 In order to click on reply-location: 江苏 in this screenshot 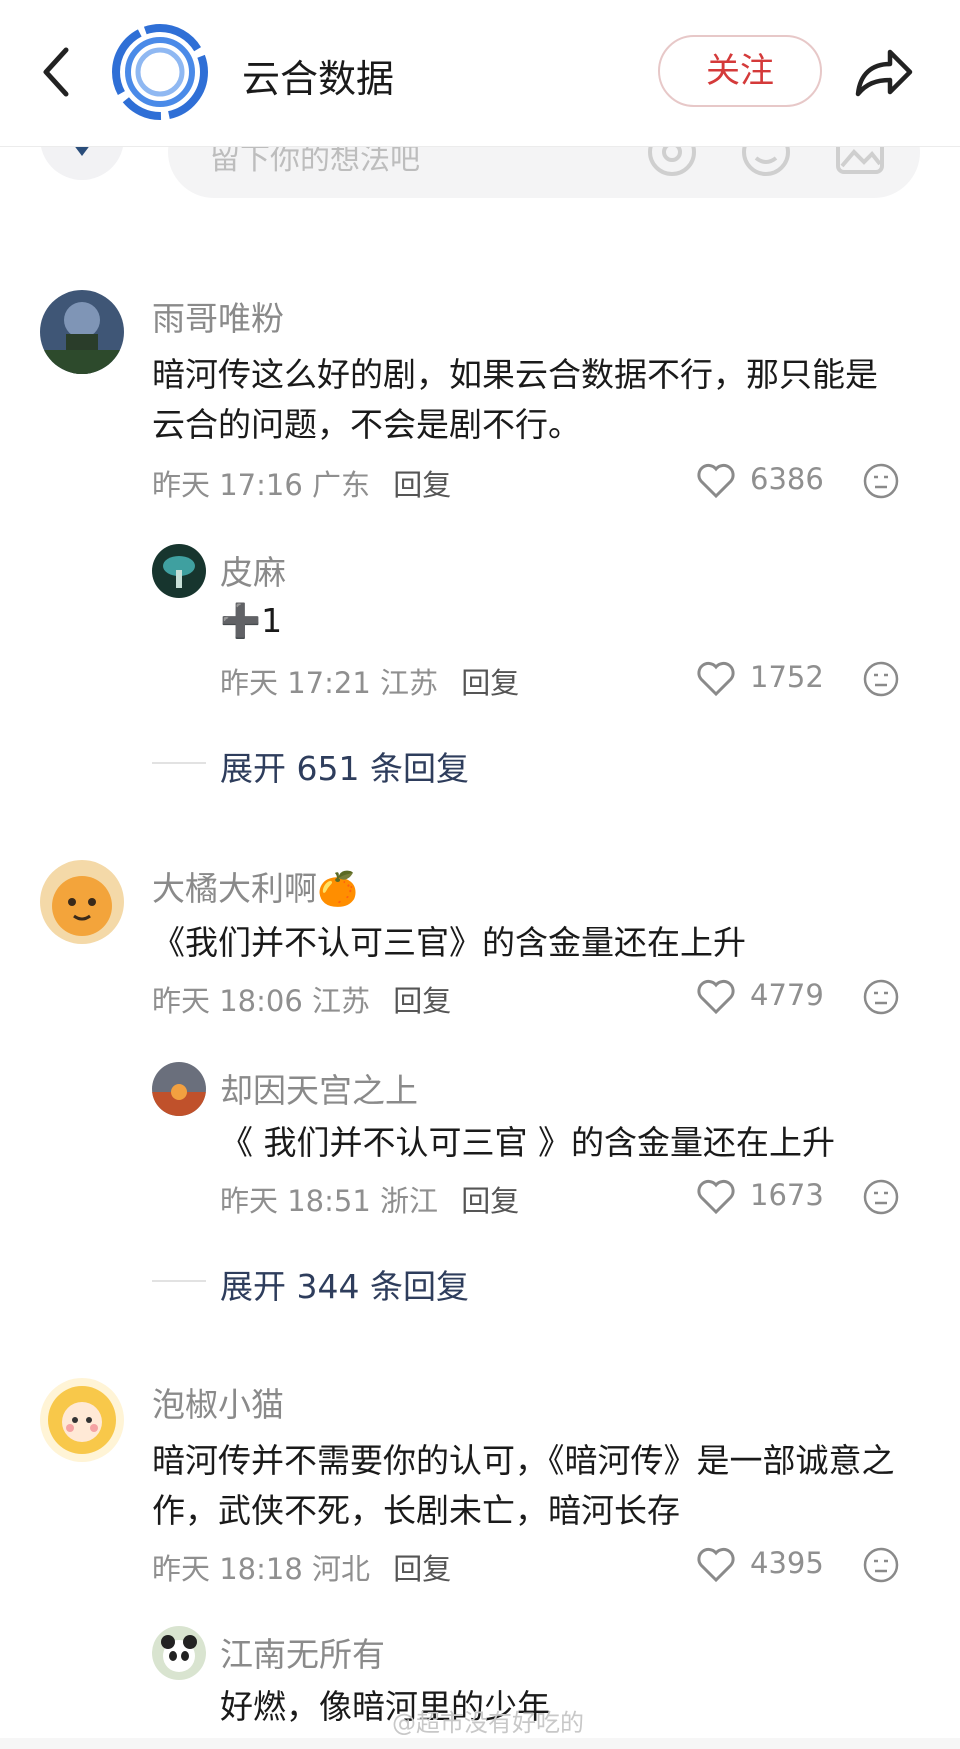, I will do `click(409, 683)`.